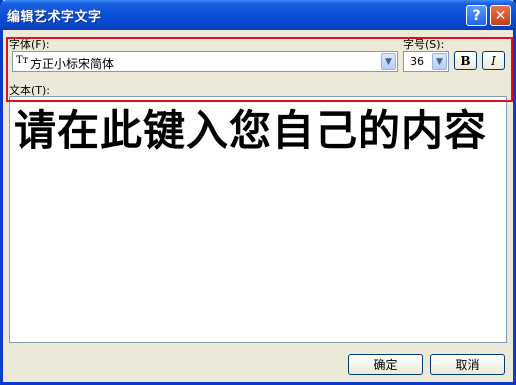  Describe the element at coordinates (385, 364) in the screenshot. I see `ok-button: 确定` at that location.